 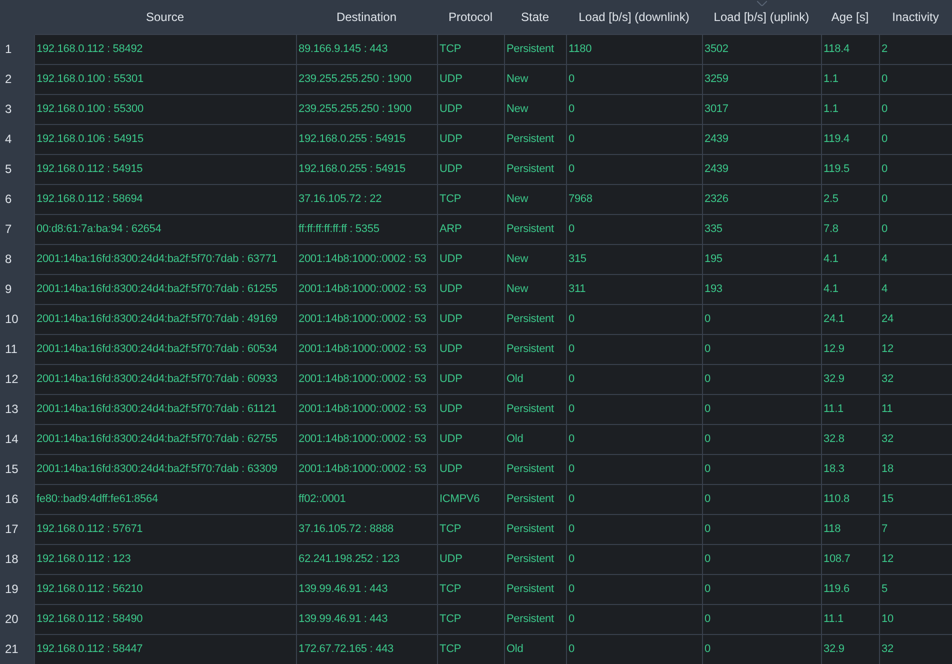 I want to click on table-cell: 7968, so click(x=634, y=199).